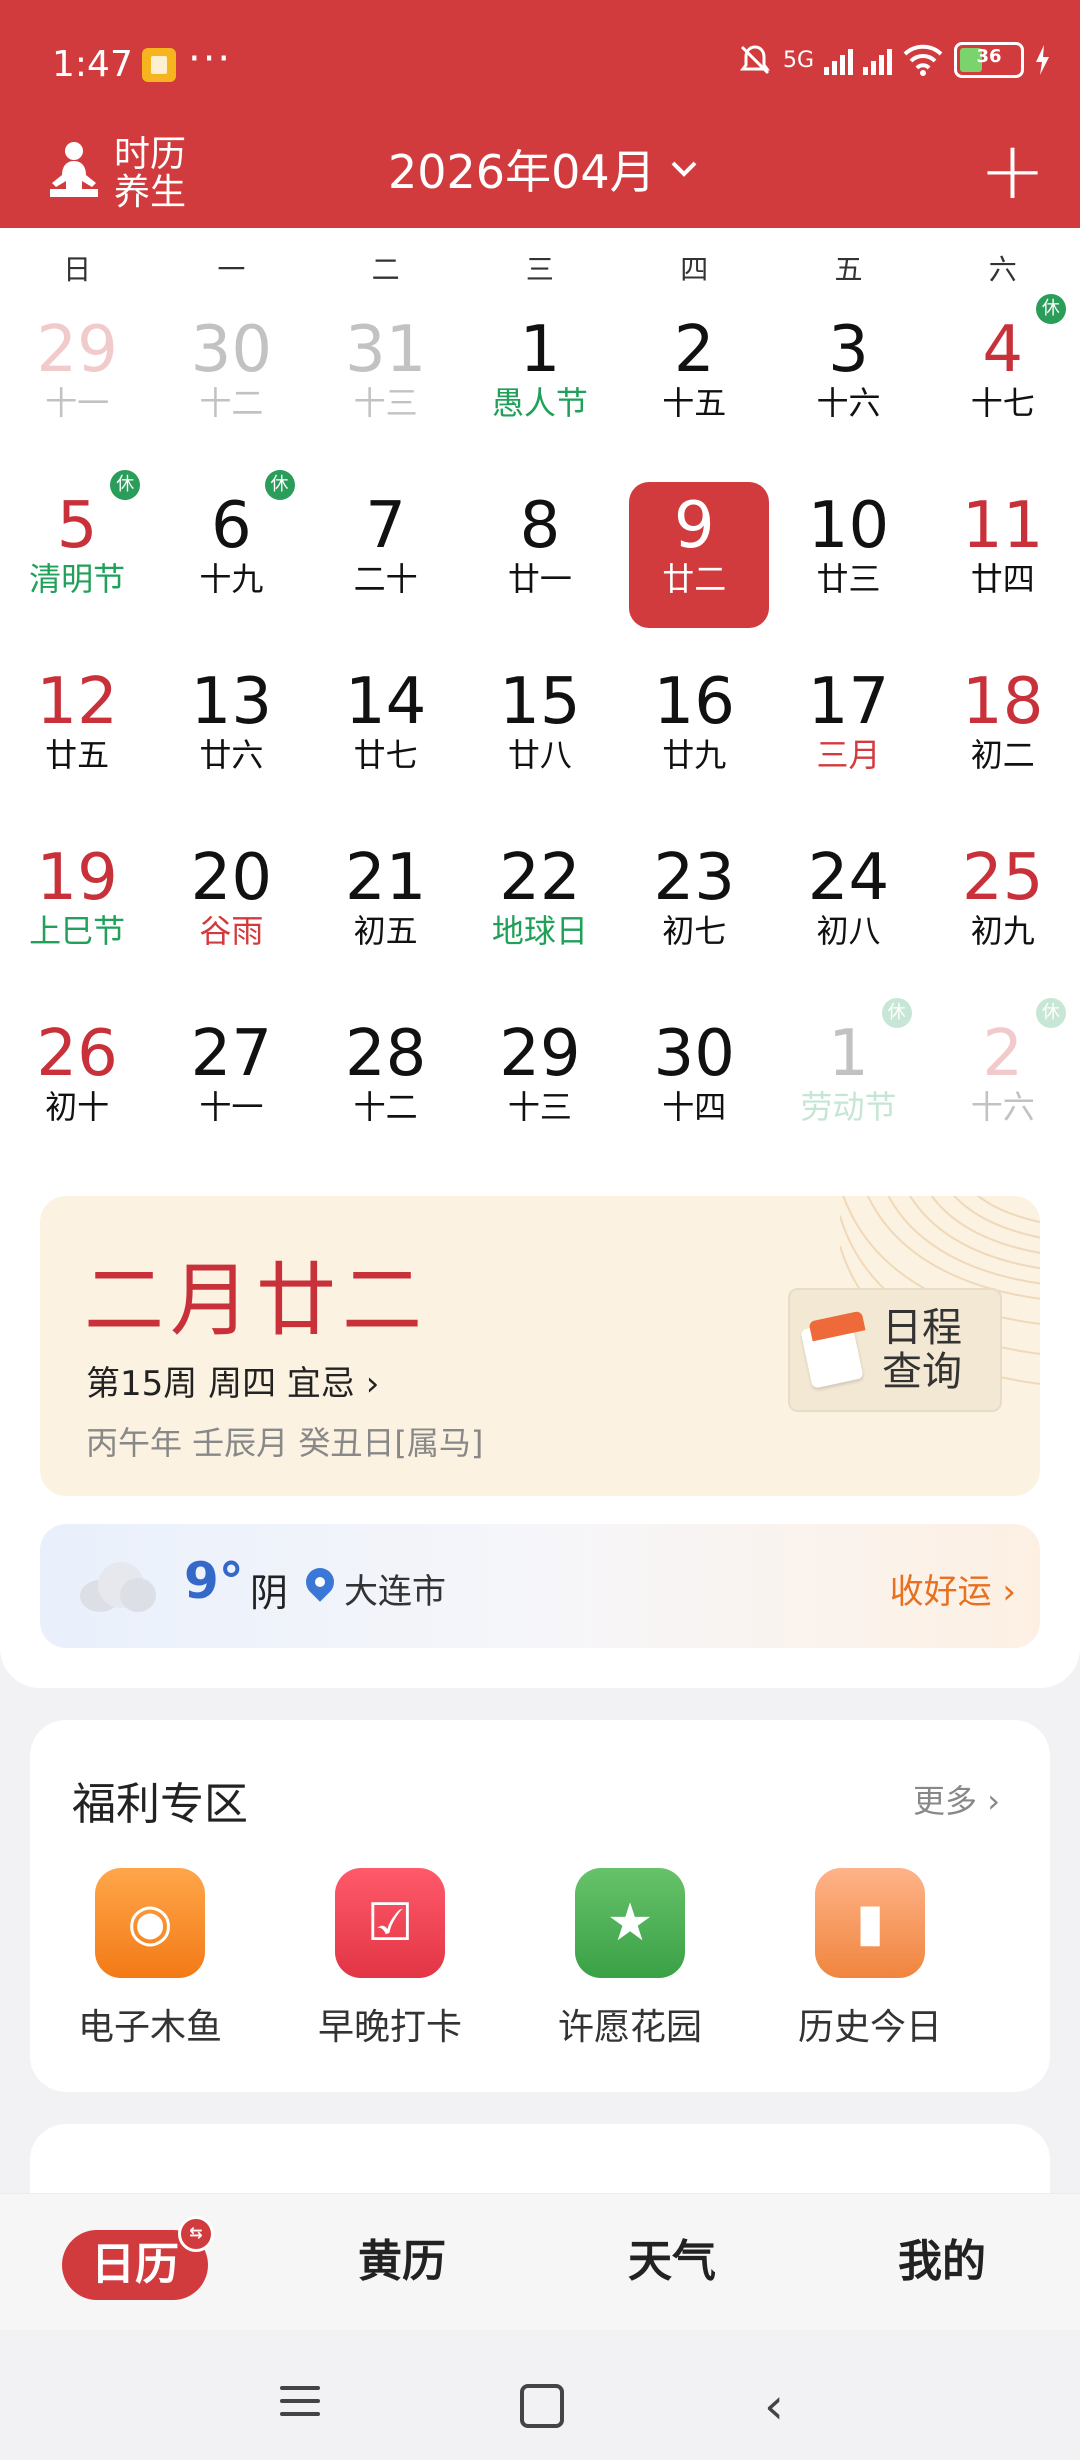 The image size is (1080, 2460). I want to click on notification-icon, so click(159, 65).